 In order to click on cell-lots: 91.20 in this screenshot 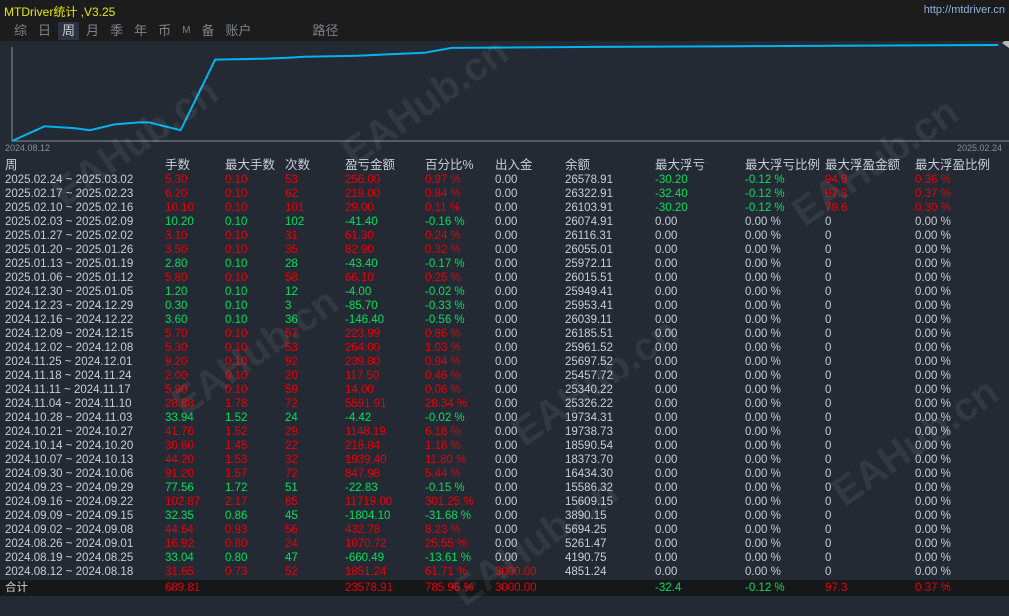, I will do `click(179, 474)`.